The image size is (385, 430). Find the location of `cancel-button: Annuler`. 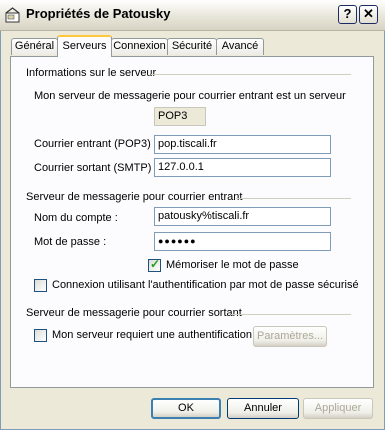

cancel-button: Annuler is located at coordinates (263, 408).